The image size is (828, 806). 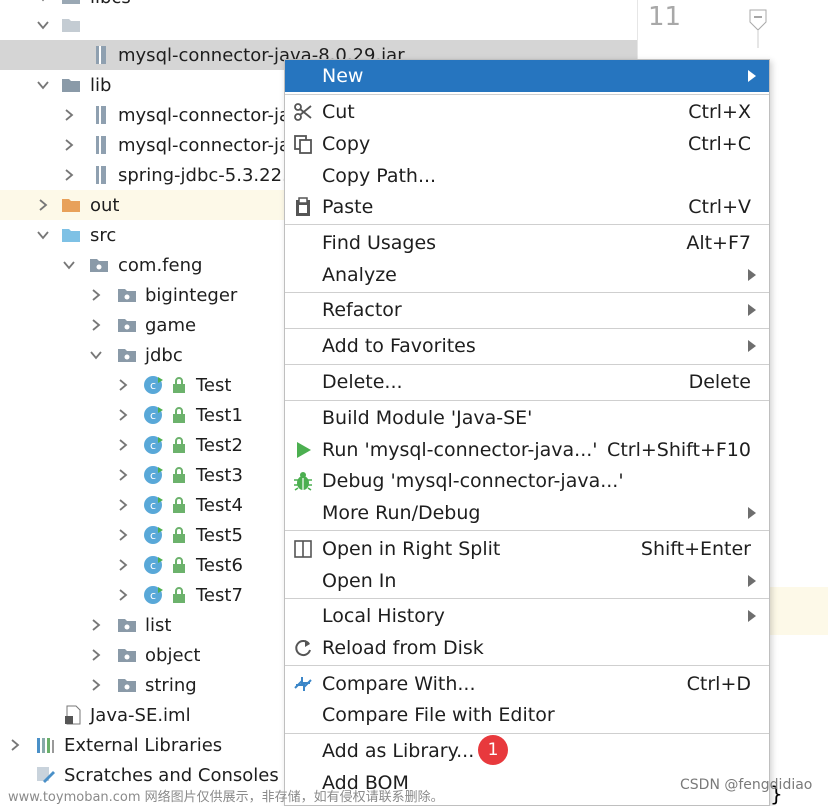 I want to click on menu-item-refactor: Refactor, so click(x=527, y=310).